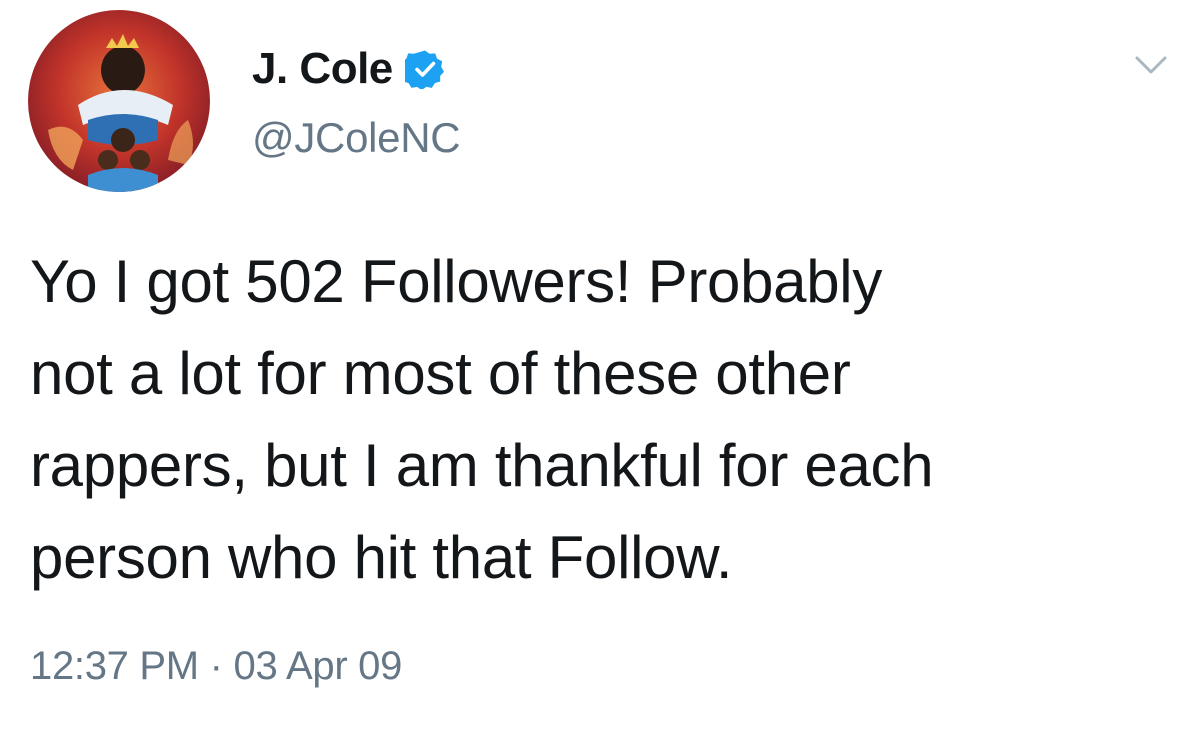  What do you see at coordinates (381, 557) in the screenshot?
I see `tweet-text-line: person who hit that Follow.` at bounding box center [381, 557].